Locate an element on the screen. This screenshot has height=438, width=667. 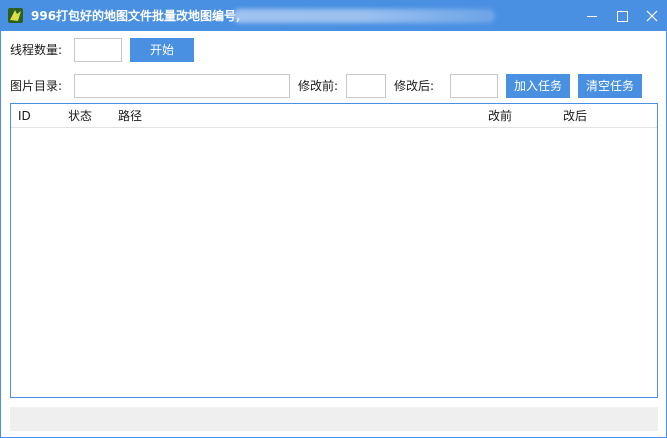
clear-tasks-button: 清空任务 is located at coordinates (610, 86).